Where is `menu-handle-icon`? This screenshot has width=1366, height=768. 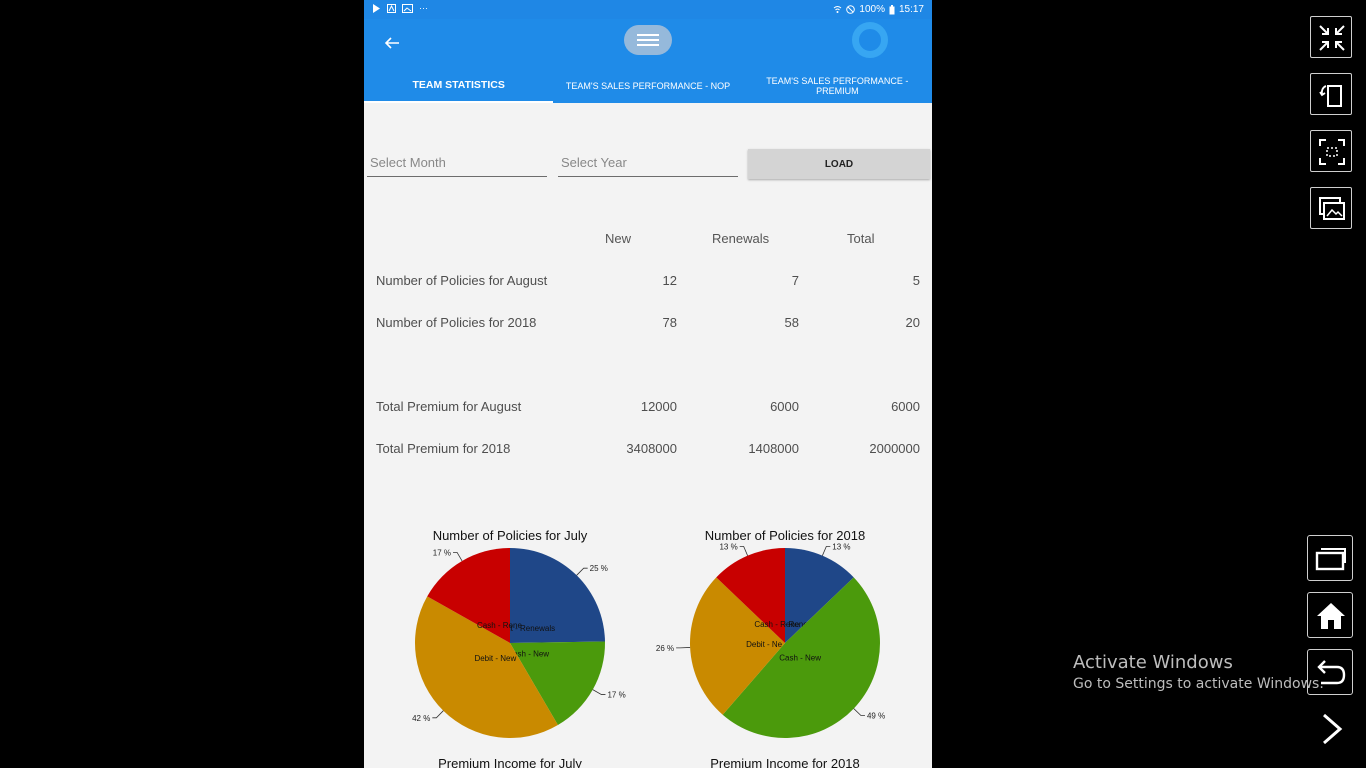 menu-handle-icon is located at coordinates (648, 40).